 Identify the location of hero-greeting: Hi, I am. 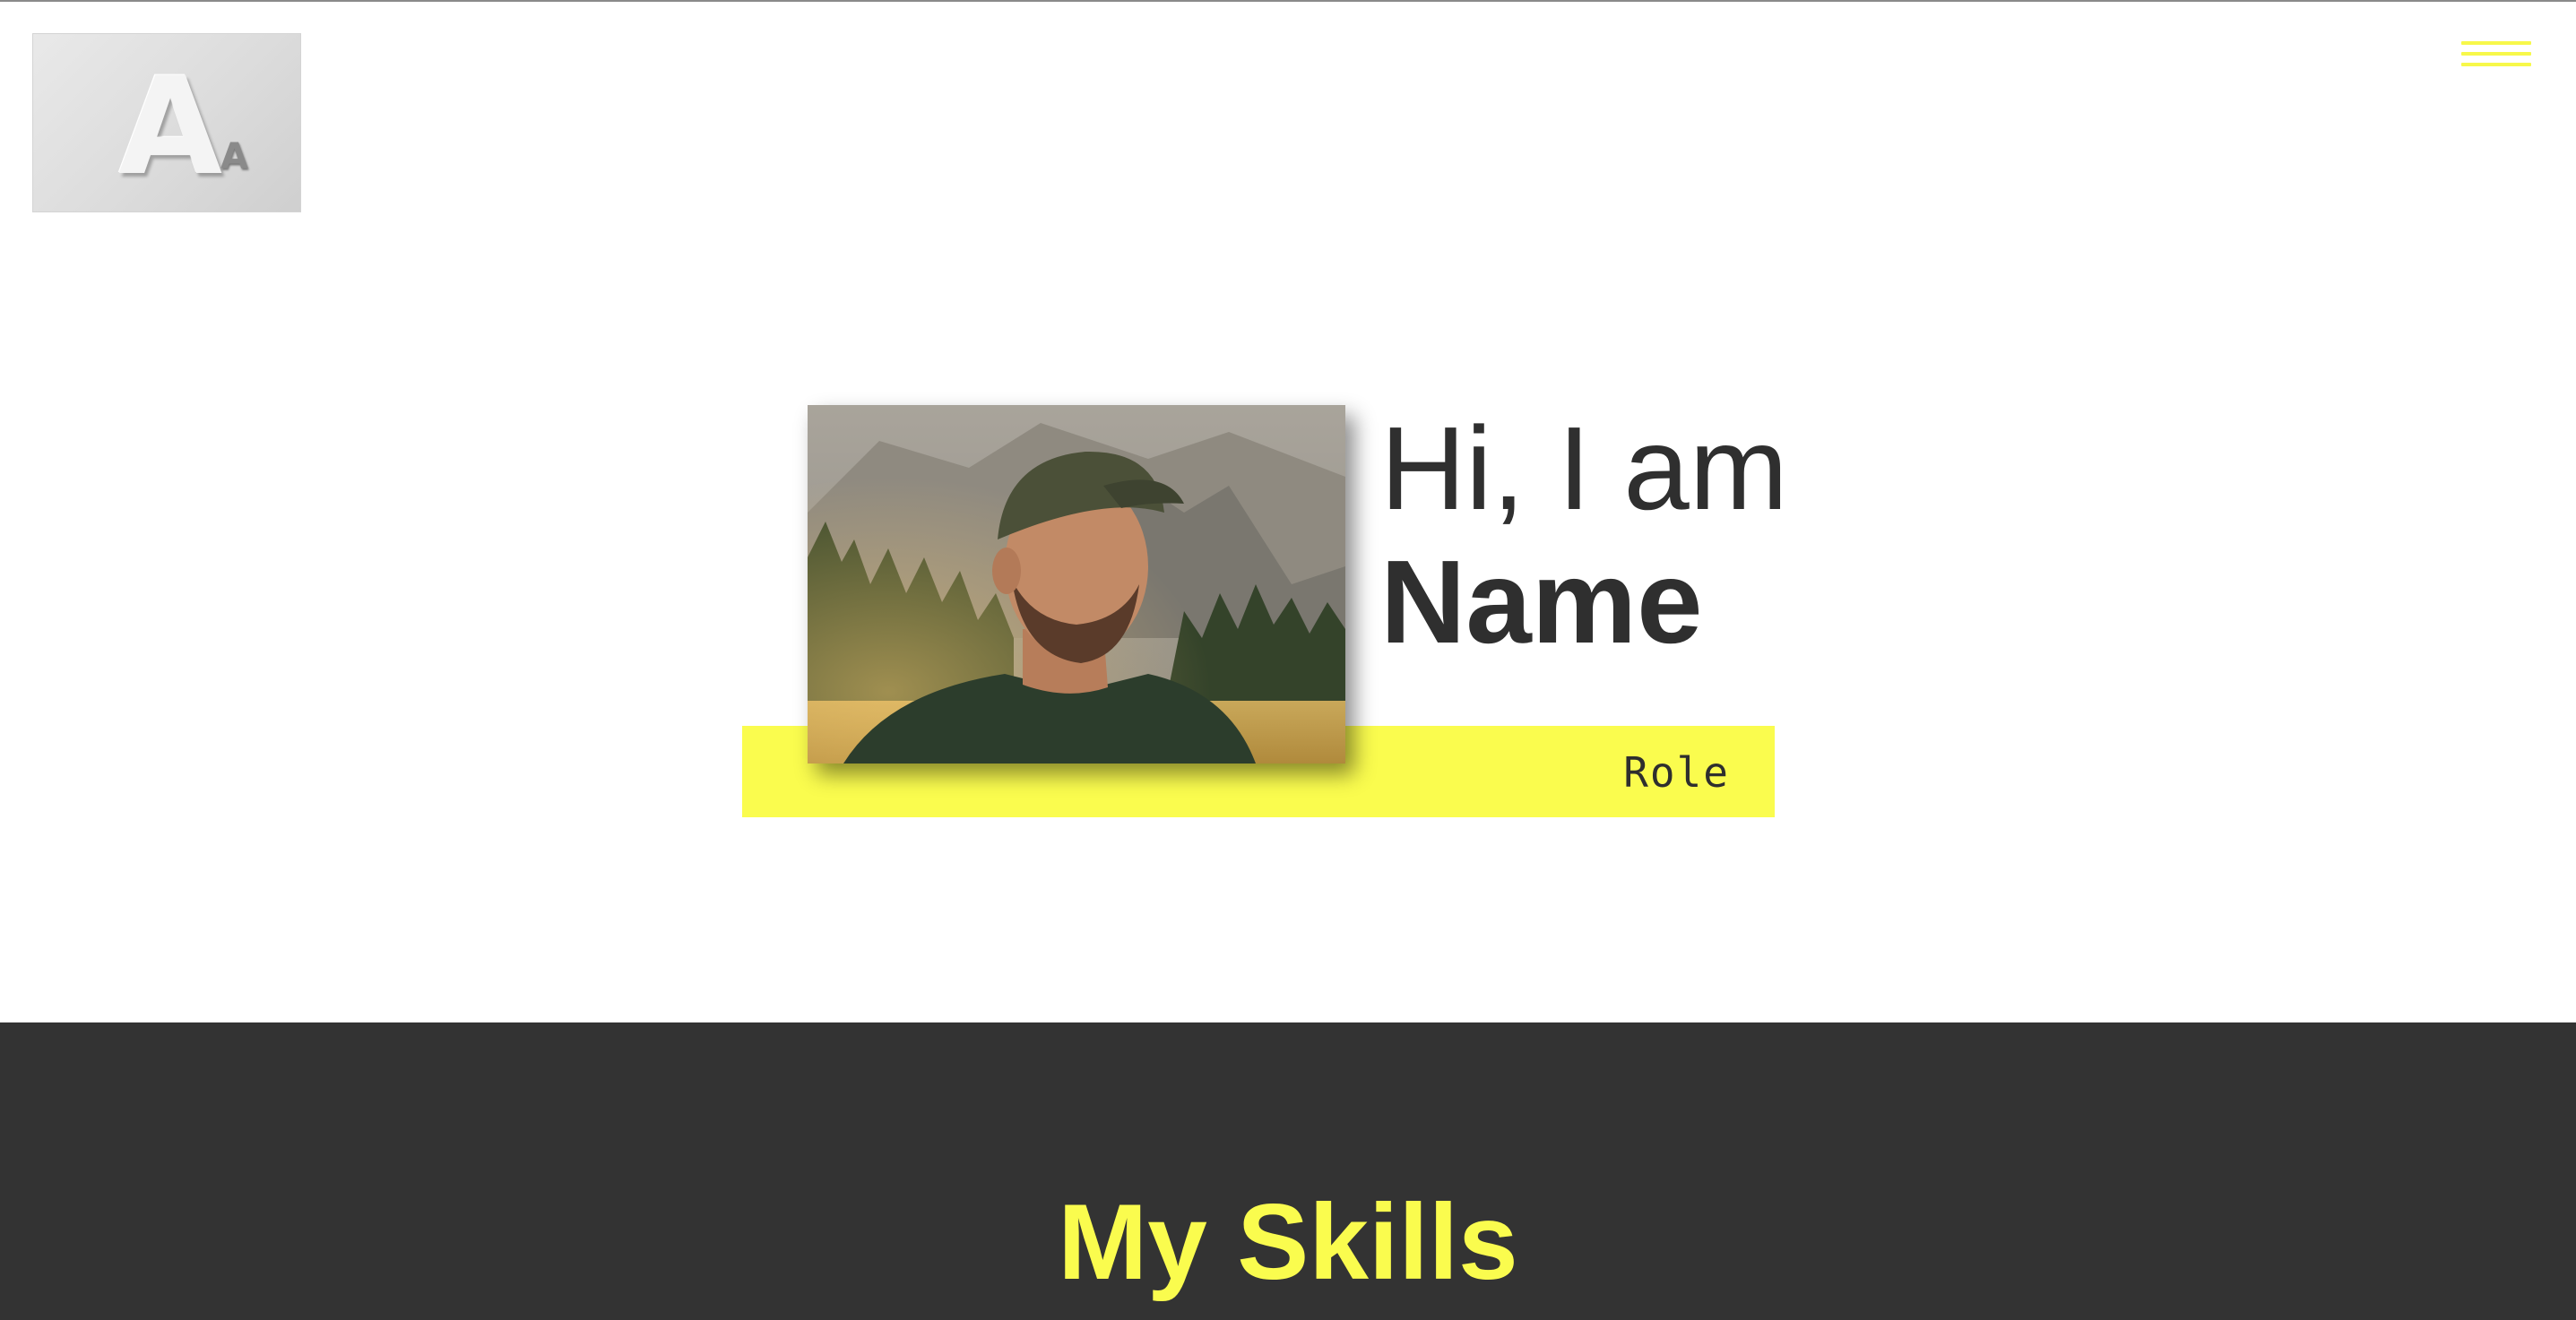
(1584, 468).